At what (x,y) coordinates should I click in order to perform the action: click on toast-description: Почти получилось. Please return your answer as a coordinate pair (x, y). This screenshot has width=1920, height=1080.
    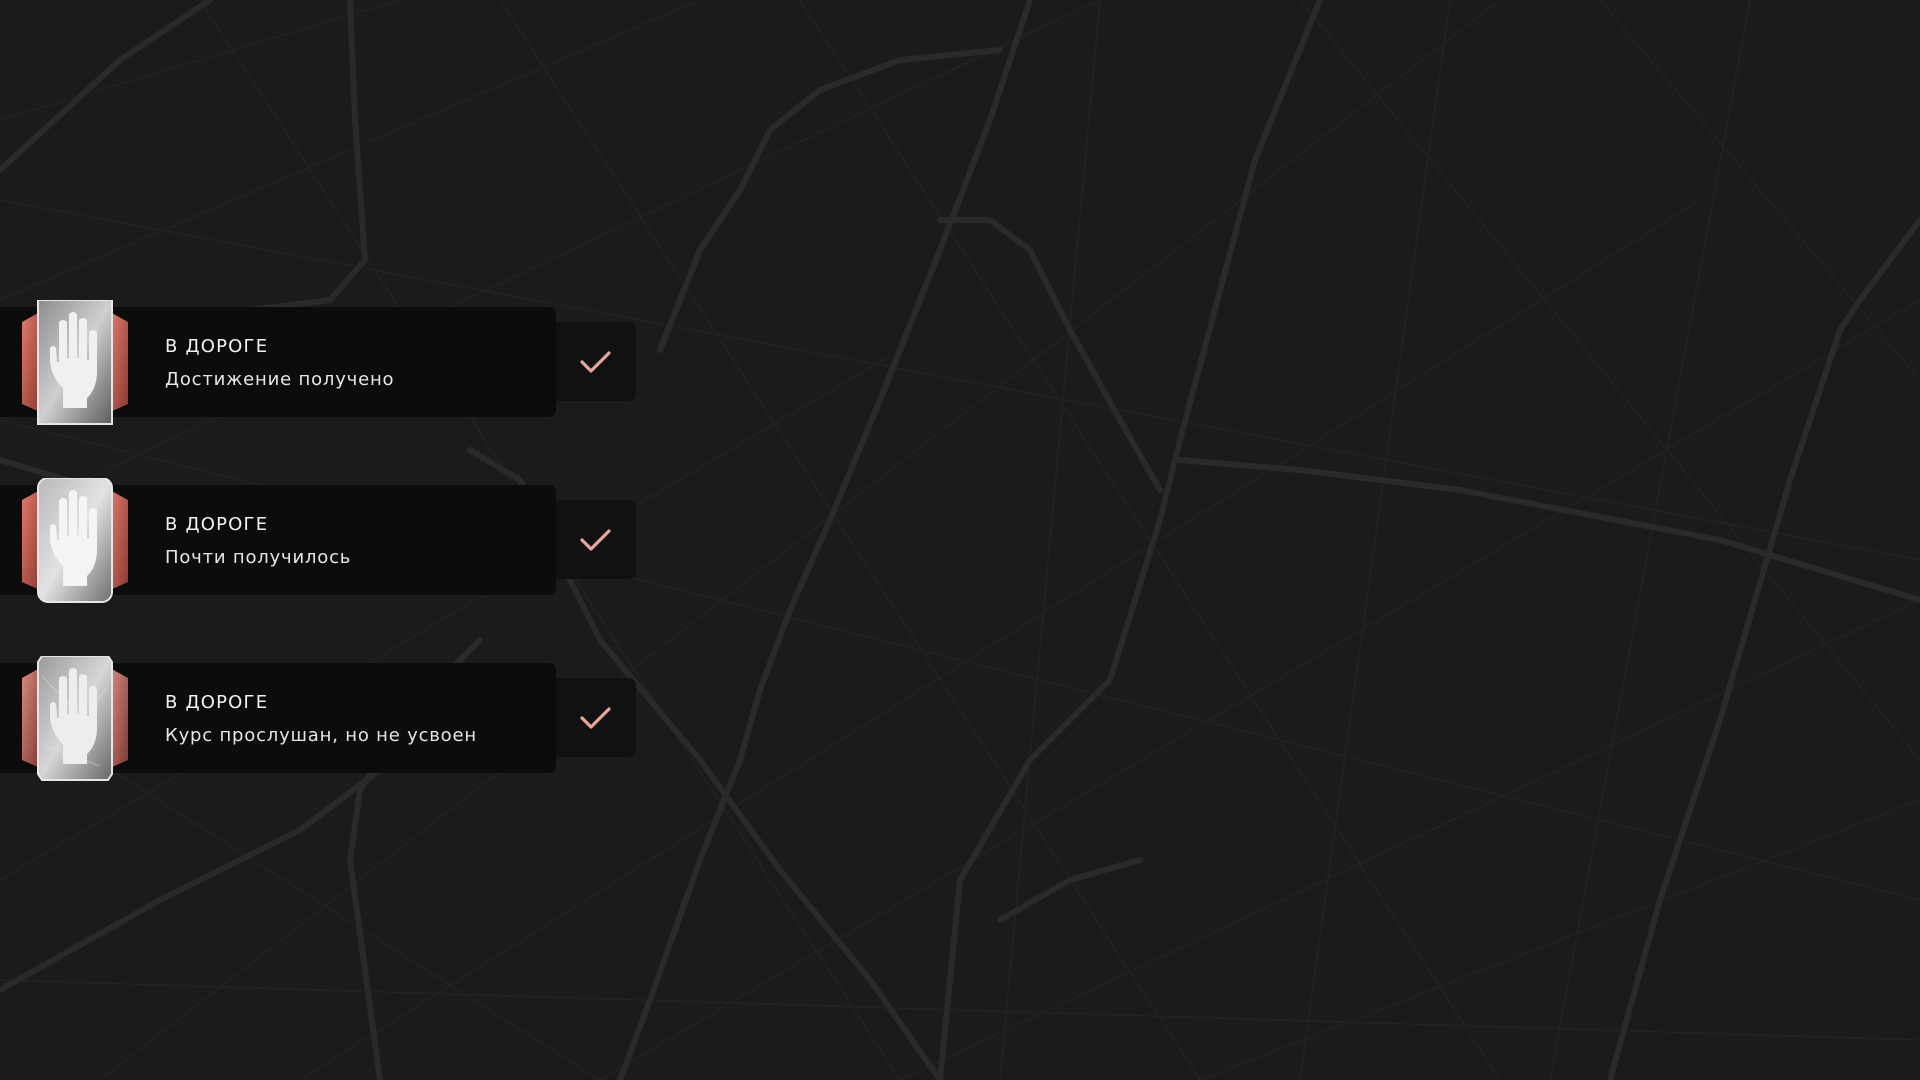
    Looking at the image, I should click on (258, 557).